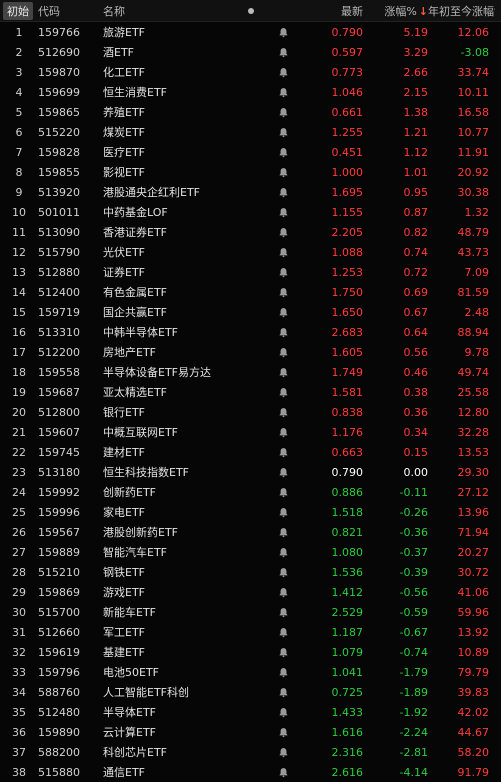 The image size is (501, 782). Describe the element at coordinates (250, 112) in the screenshot. I see `table-row: 5 159865 养殖ETF 0.661 1.38 16.58` at that location.